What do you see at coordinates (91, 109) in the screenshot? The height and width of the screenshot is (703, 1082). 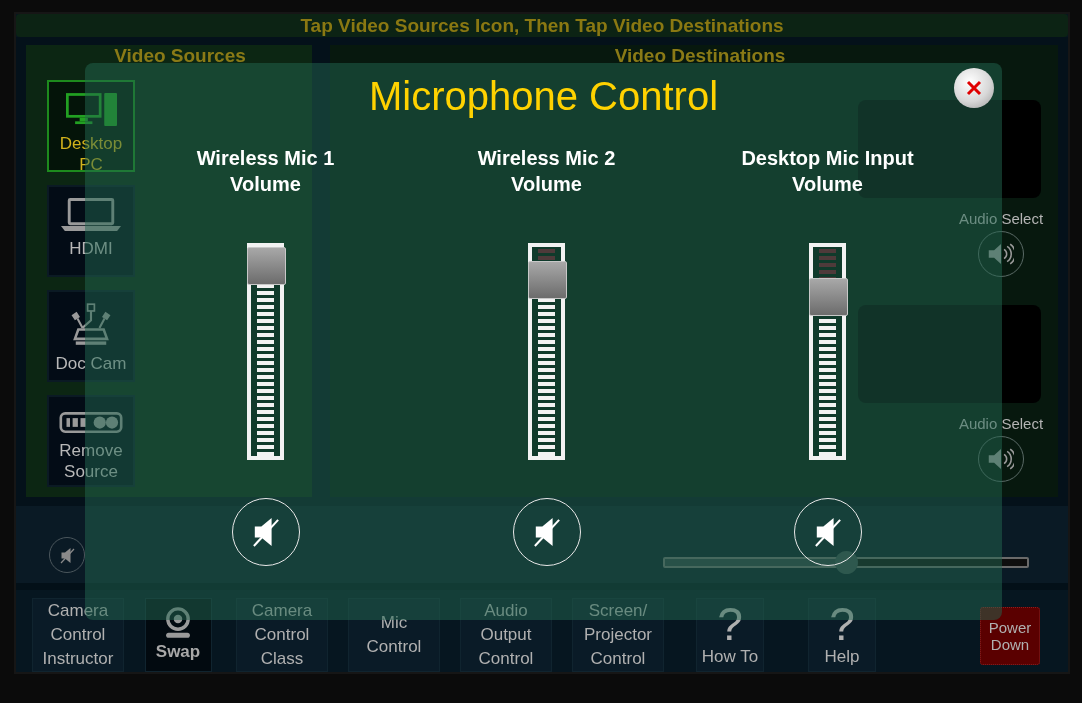 I see `computer-icon` at bounding box center [91, 109].